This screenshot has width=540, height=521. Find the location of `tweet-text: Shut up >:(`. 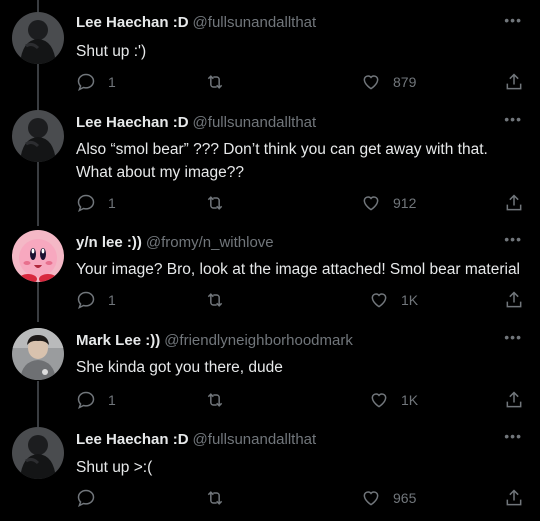

tweet-text: Shut up >:( is located at coordinates (114, 467).